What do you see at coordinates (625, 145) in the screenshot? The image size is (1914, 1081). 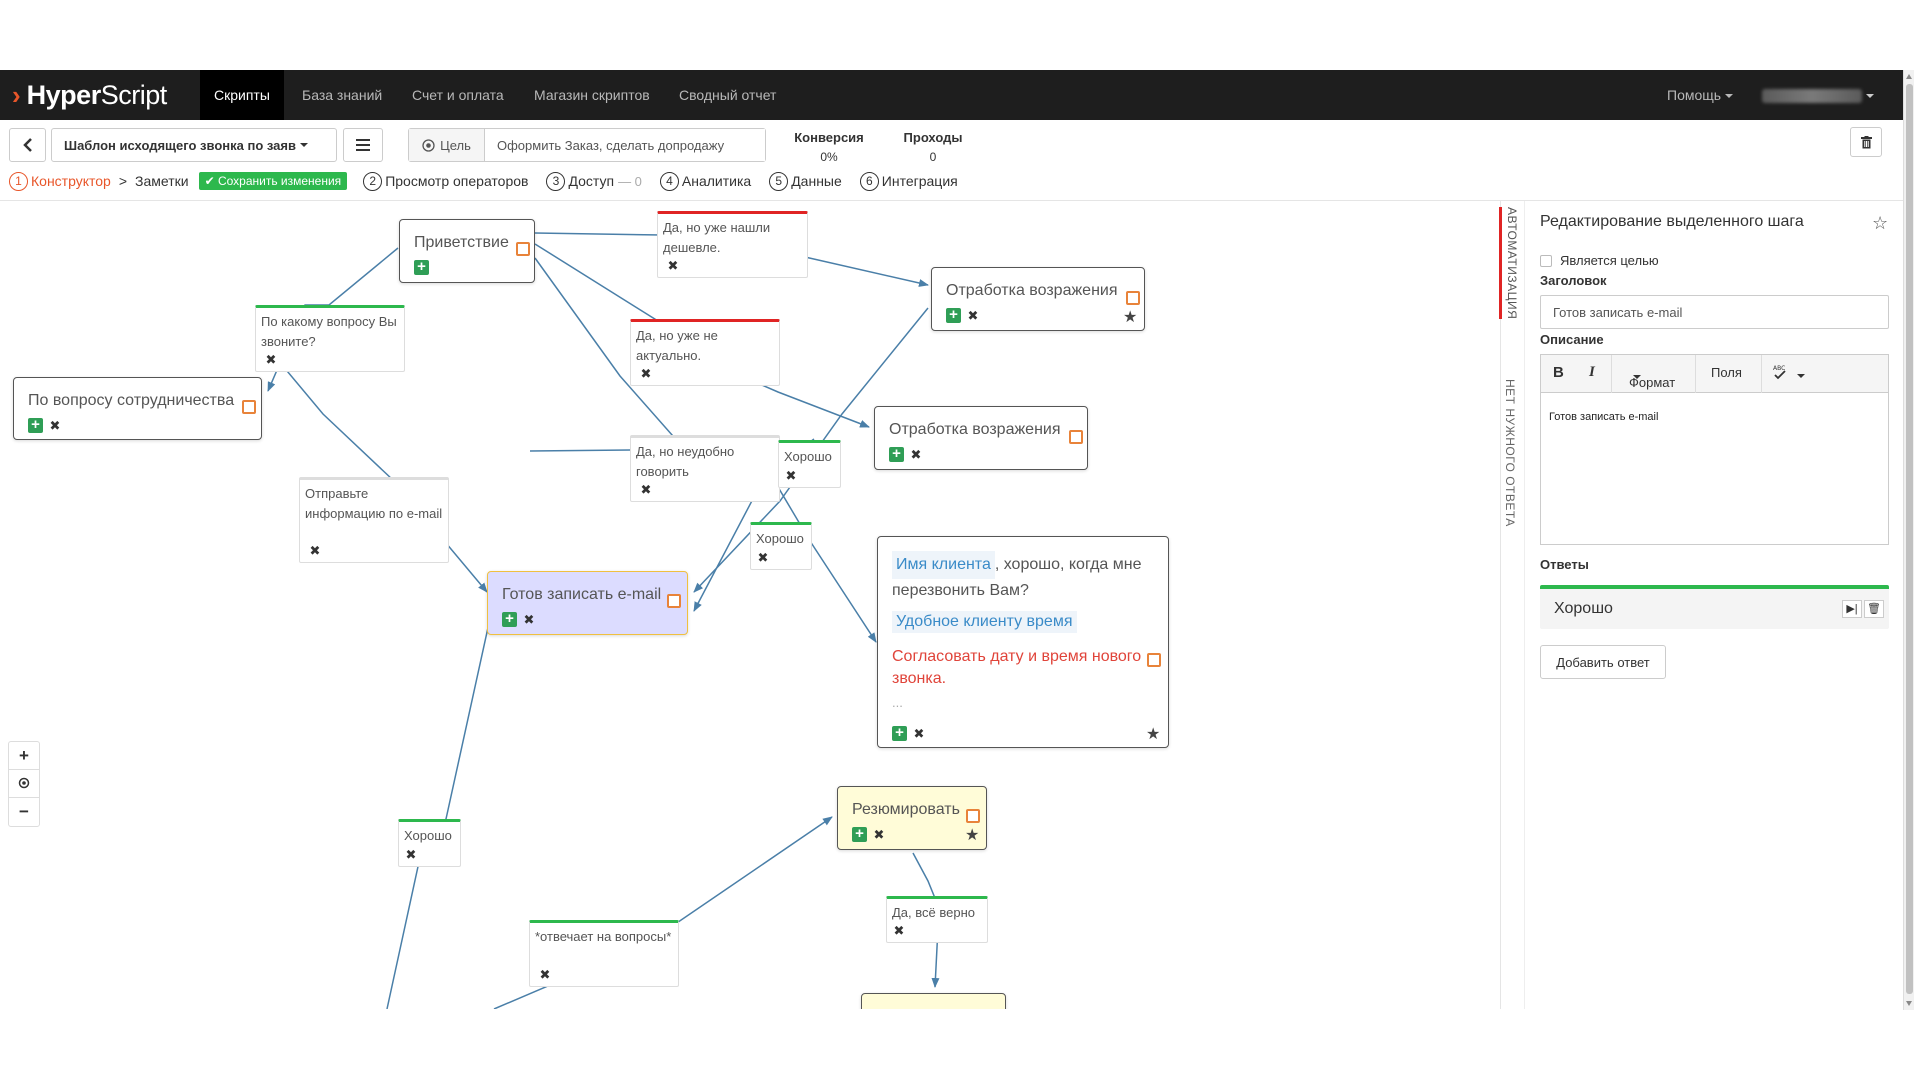 I see `goal-input` at bounding box center [625, 145].